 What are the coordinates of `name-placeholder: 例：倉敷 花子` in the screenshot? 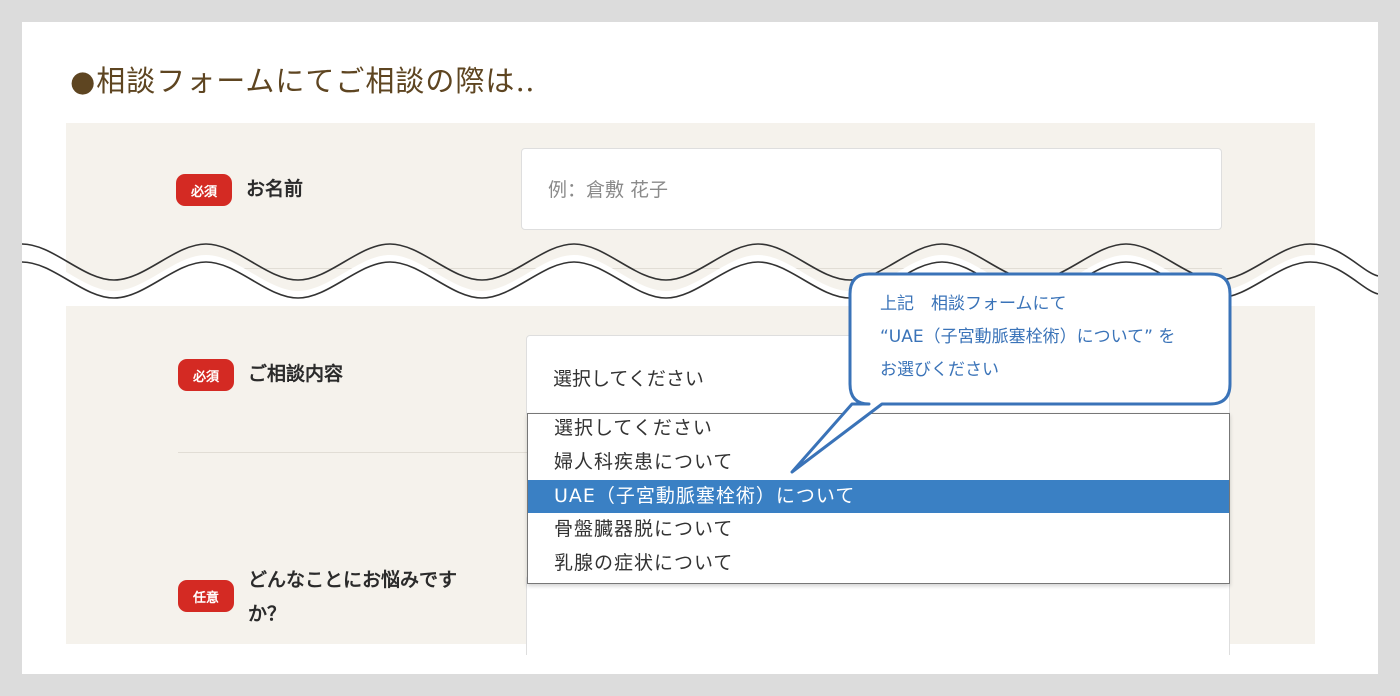 It's located at (608, 190).